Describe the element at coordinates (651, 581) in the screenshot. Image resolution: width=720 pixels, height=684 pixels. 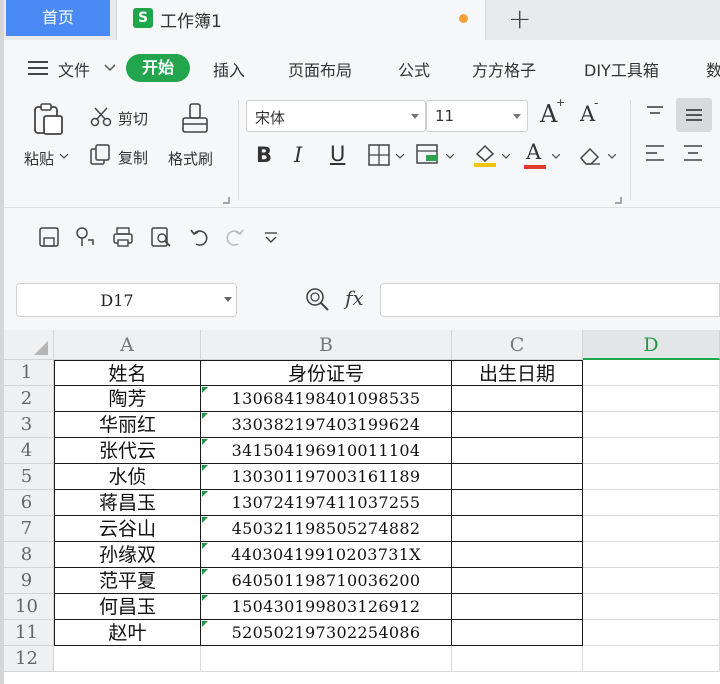
I see `cell-d9` at that location.